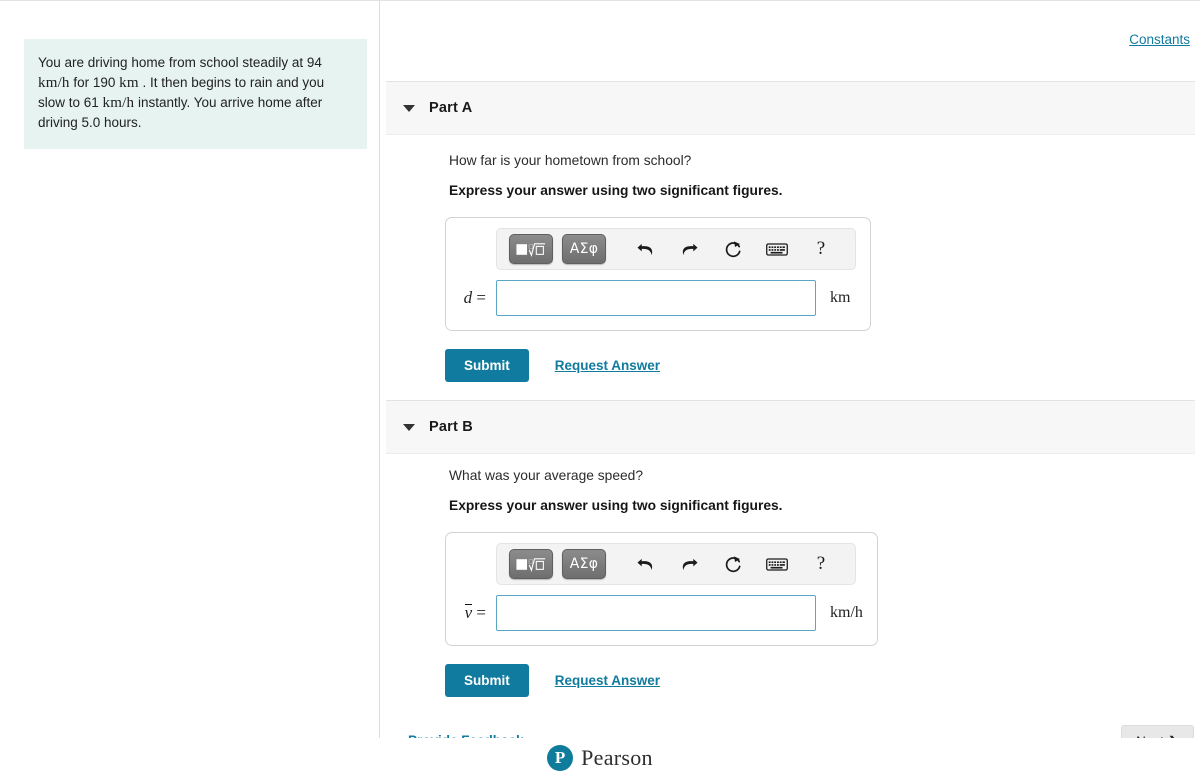  What do you see at coordinates (474, 297) in the screenshot?
I see `answer-variable-label-a: d =` at bounding box center [474, 297].